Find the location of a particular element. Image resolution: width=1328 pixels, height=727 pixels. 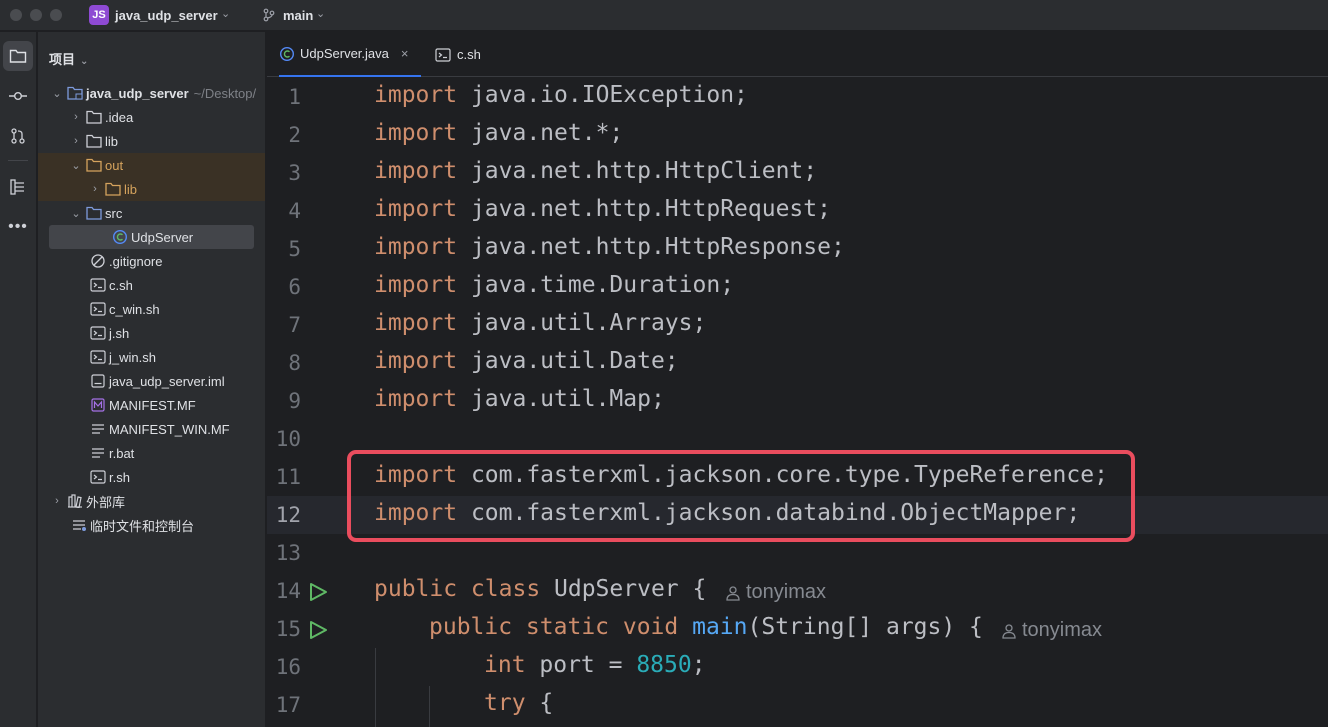

tree-item-scratches: 临时文件和控制台 is located at coordinates (151, 525).